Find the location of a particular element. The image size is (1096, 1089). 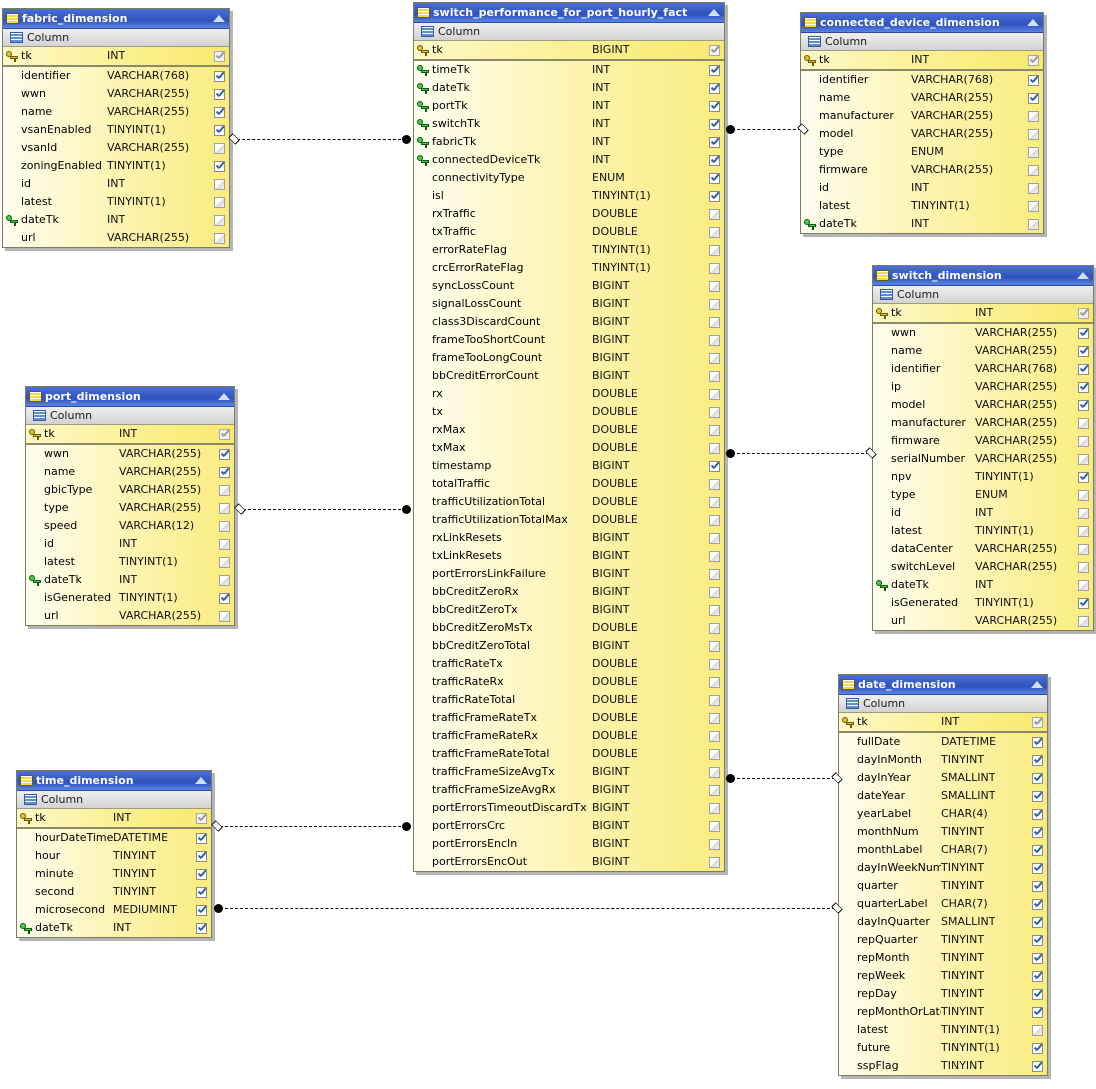

table-column-row: monthNum TINYINT is located at coordinates (943, 832).